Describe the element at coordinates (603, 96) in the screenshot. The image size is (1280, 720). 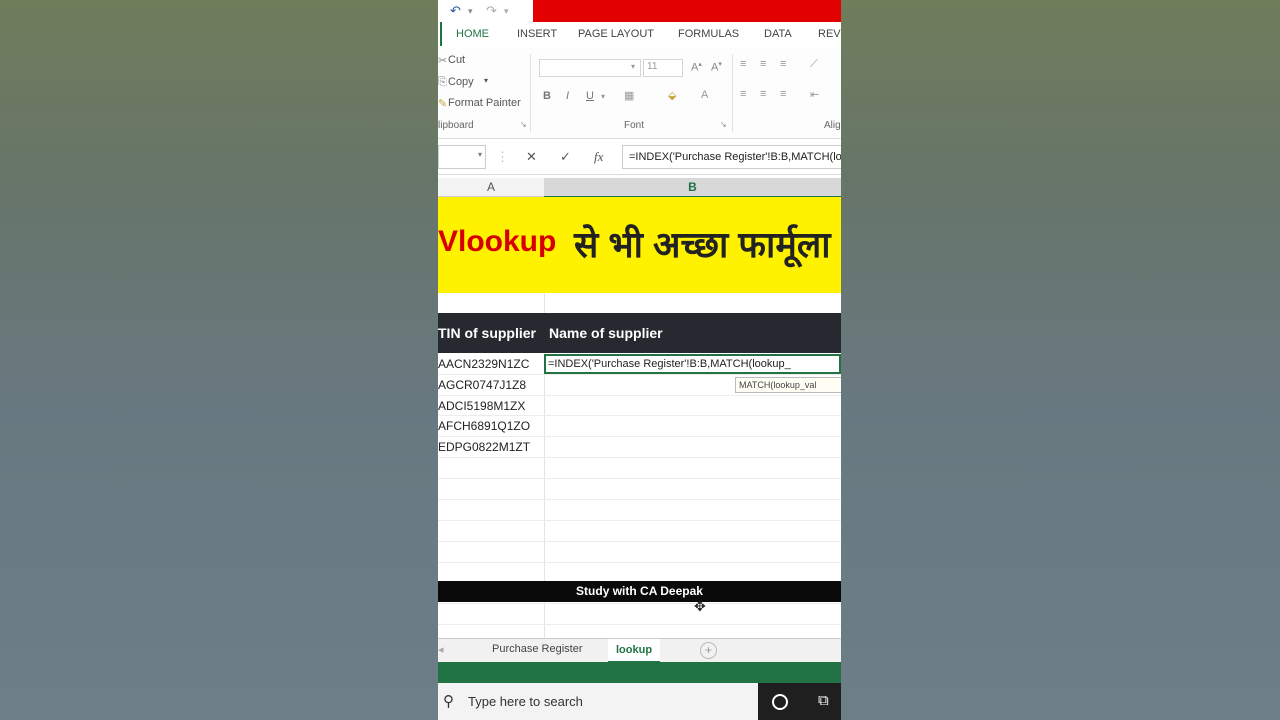
I see `underline-dropdown-icon: ▾` at that location.